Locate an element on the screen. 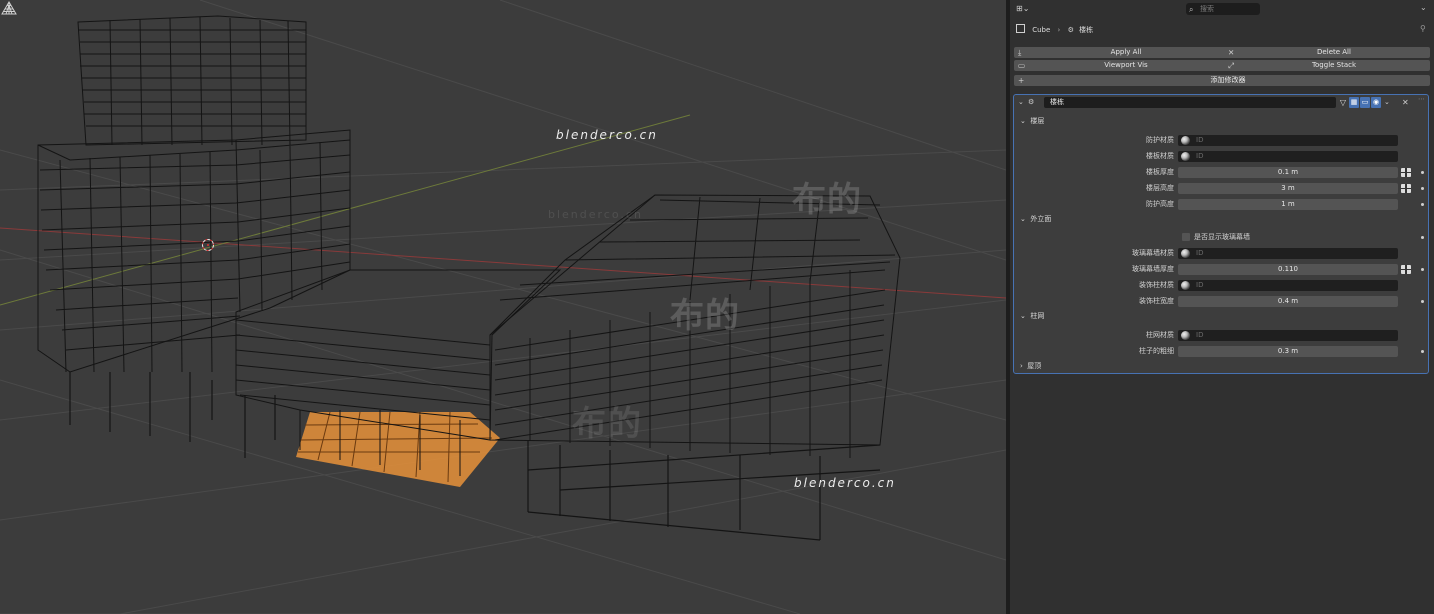 The height and width of the screenshot is (614, 1434). vis-toggle-row: ▭ Viewport Vis ⤢ Toggle Stack is located at coordinates (1222, 65).